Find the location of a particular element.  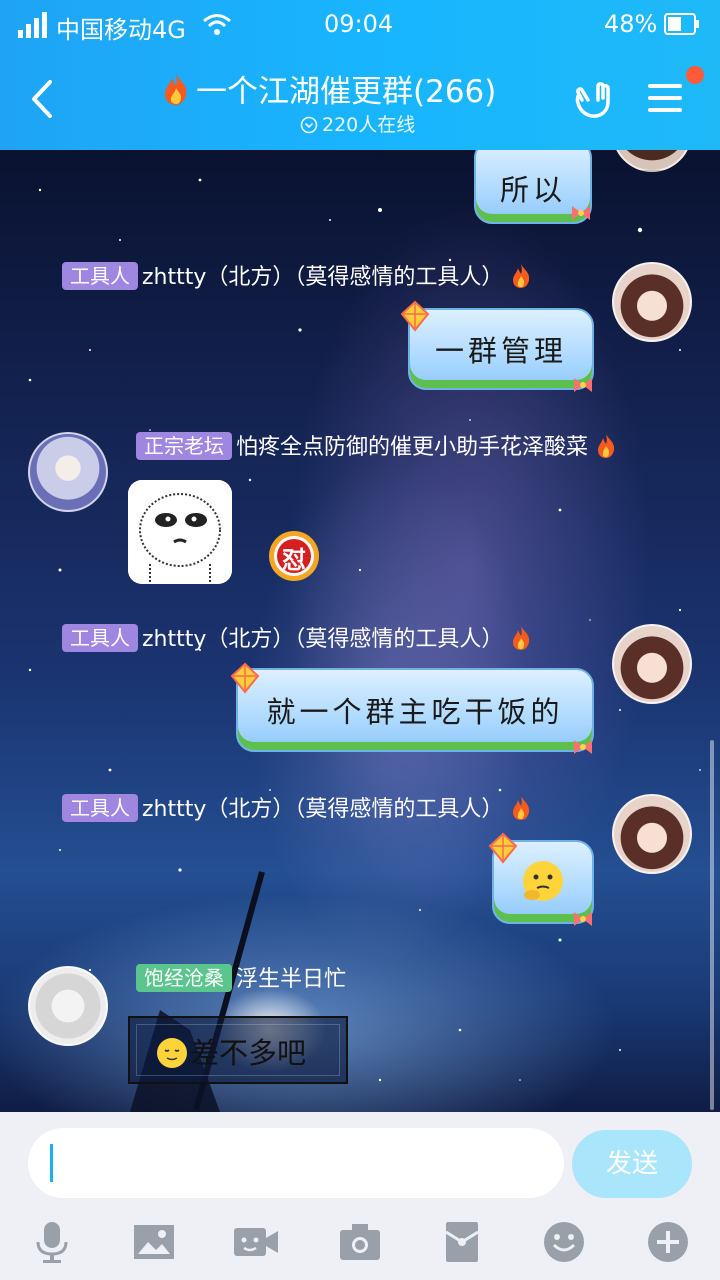

group-title: 一个江湖催更群(266) is located at coordinates (350, 88).